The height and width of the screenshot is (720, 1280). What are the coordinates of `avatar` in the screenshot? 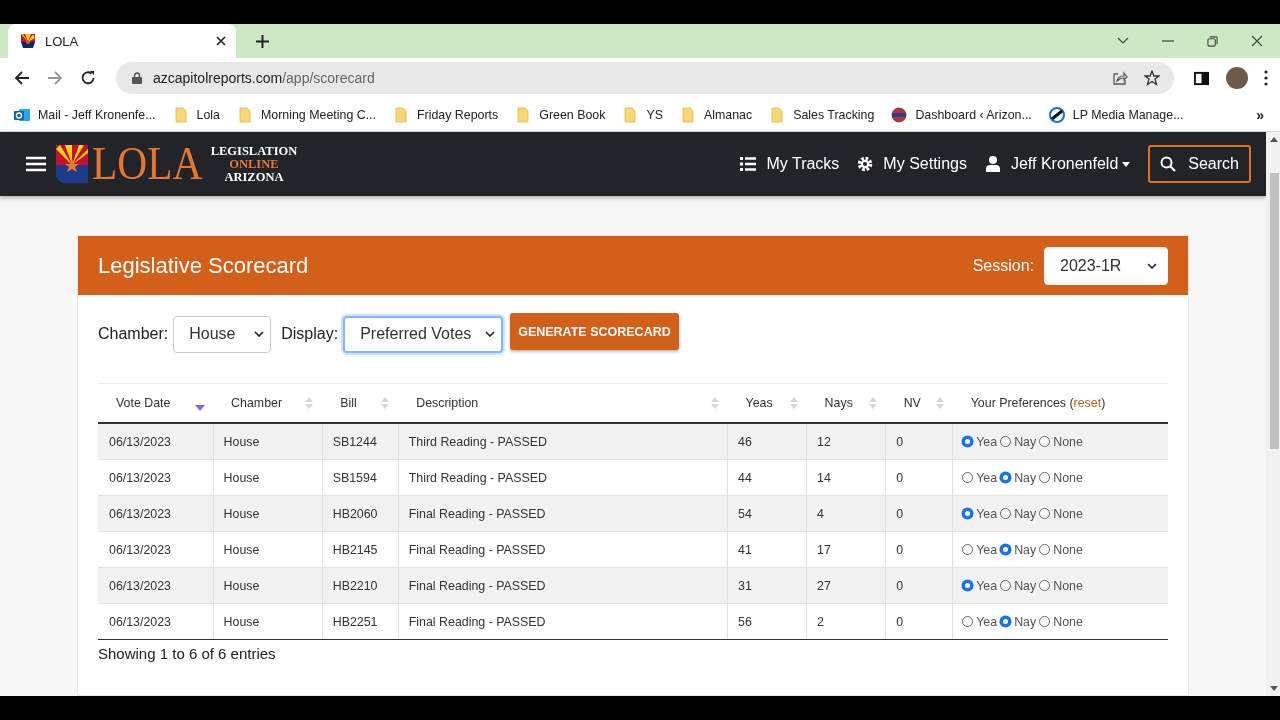 It's located at (1237, 78).